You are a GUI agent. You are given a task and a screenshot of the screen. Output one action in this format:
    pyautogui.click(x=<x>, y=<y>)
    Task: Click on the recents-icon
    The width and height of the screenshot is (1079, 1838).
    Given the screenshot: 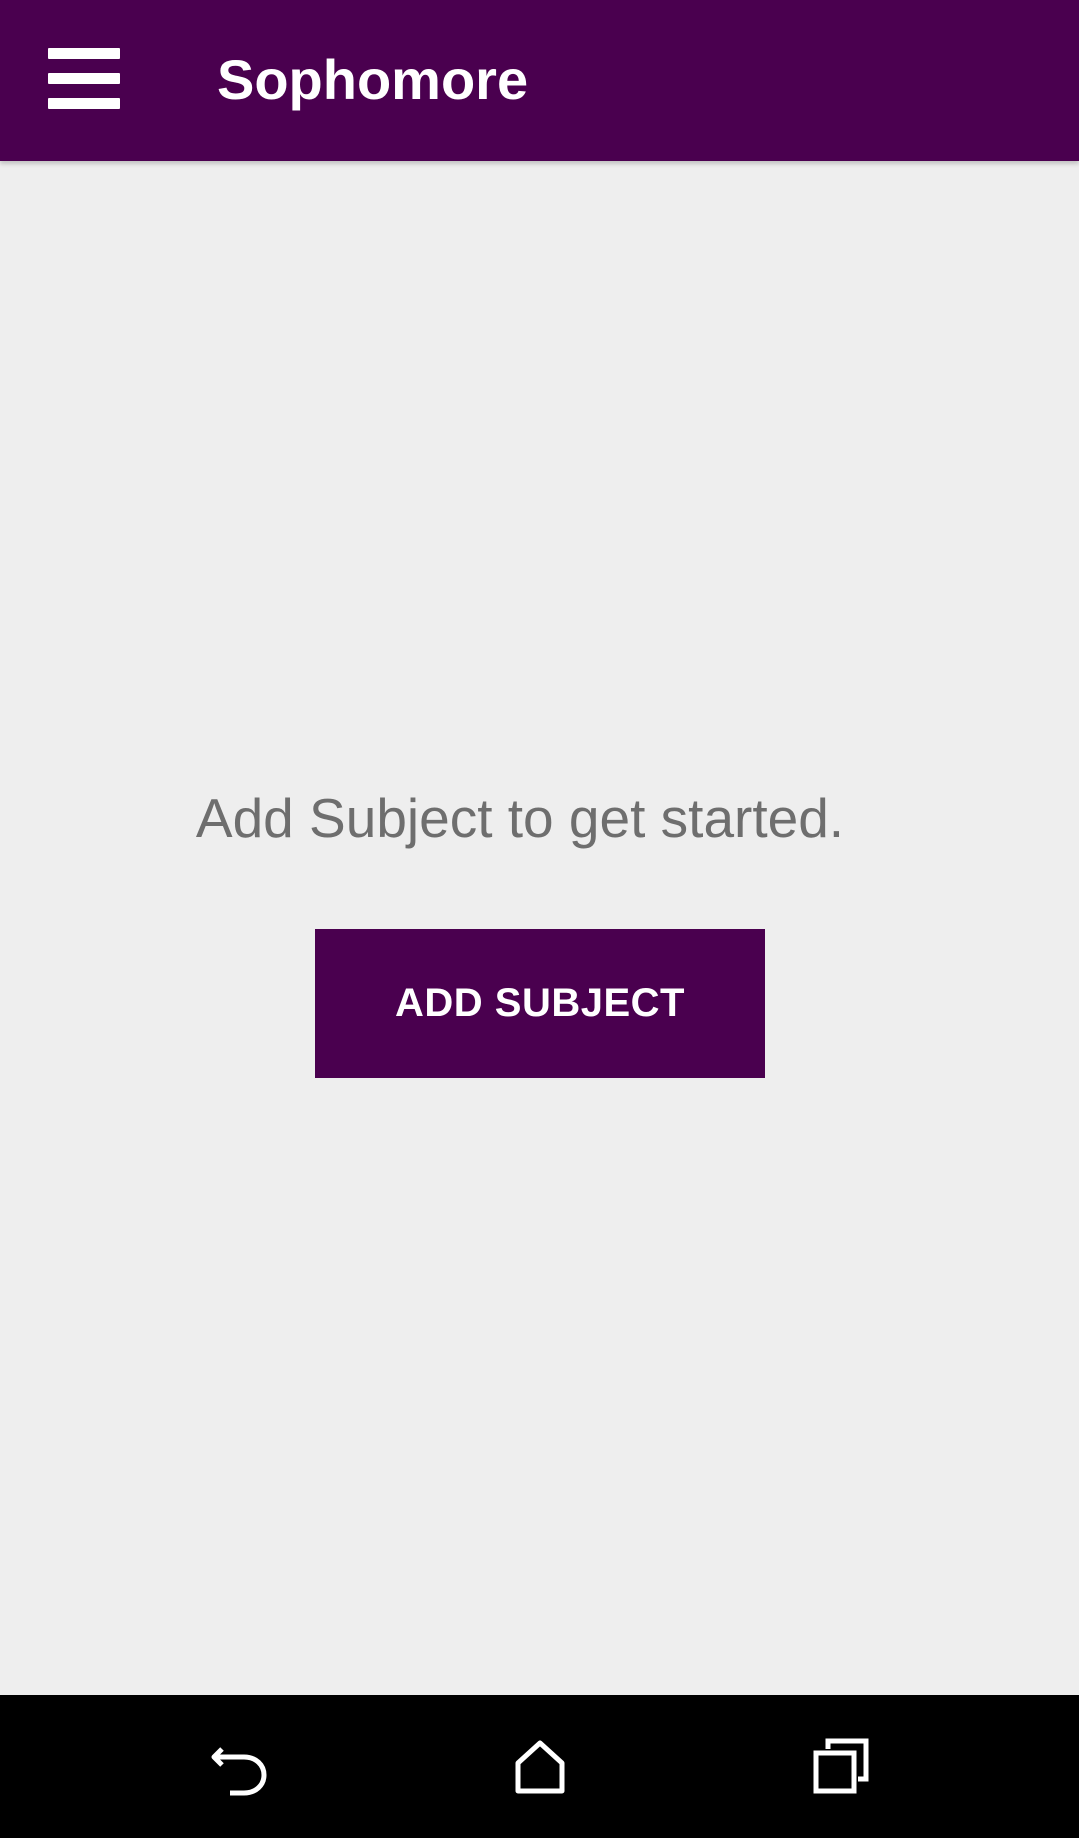 What is the action you would take?
    pyautogui.click(x=841, y=1766)
    